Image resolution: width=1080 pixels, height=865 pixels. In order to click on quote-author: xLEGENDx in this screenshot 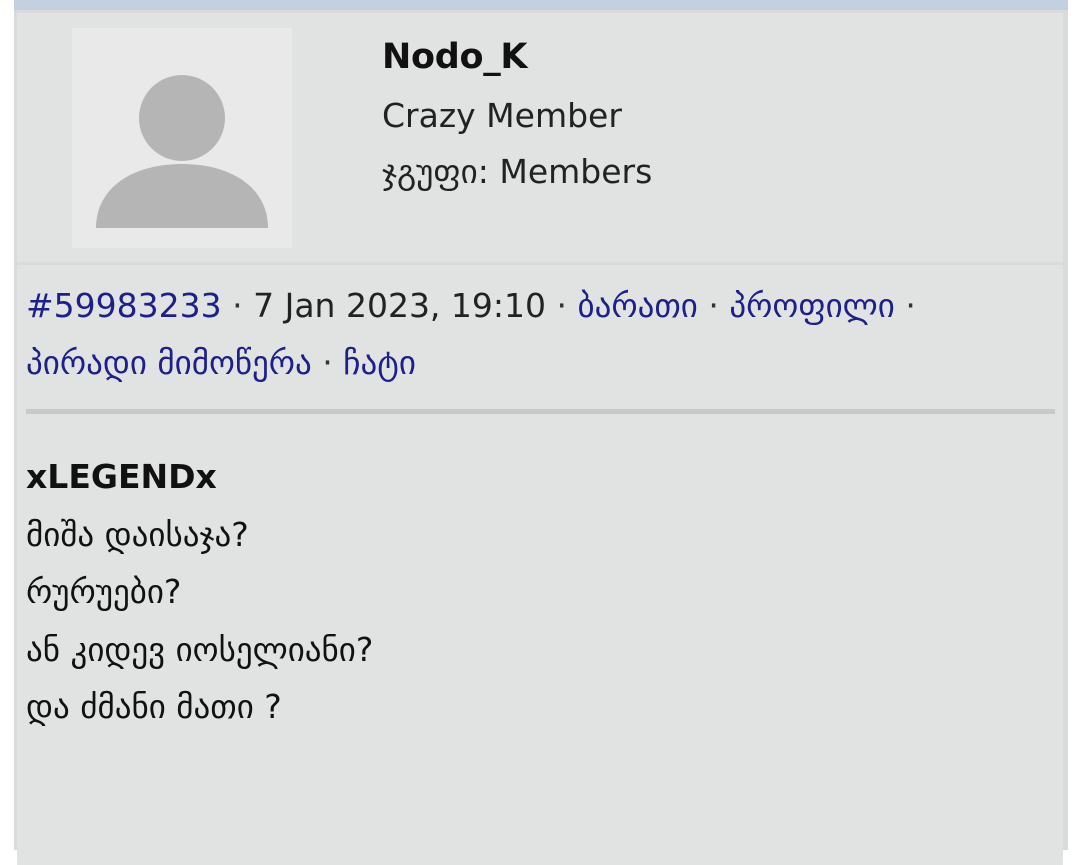, I will do `click(121, 476)`.